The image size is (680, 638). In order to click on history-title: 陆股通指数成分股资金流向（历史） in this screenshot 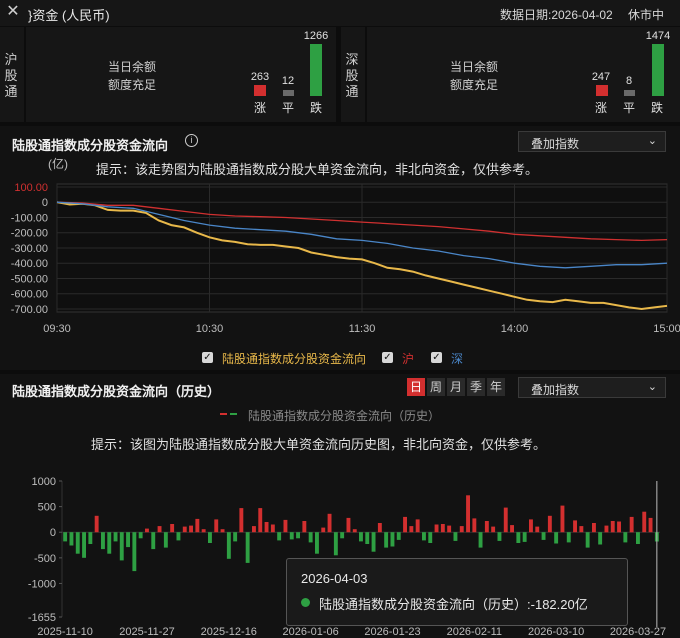, I will do `click(116, 391)`.